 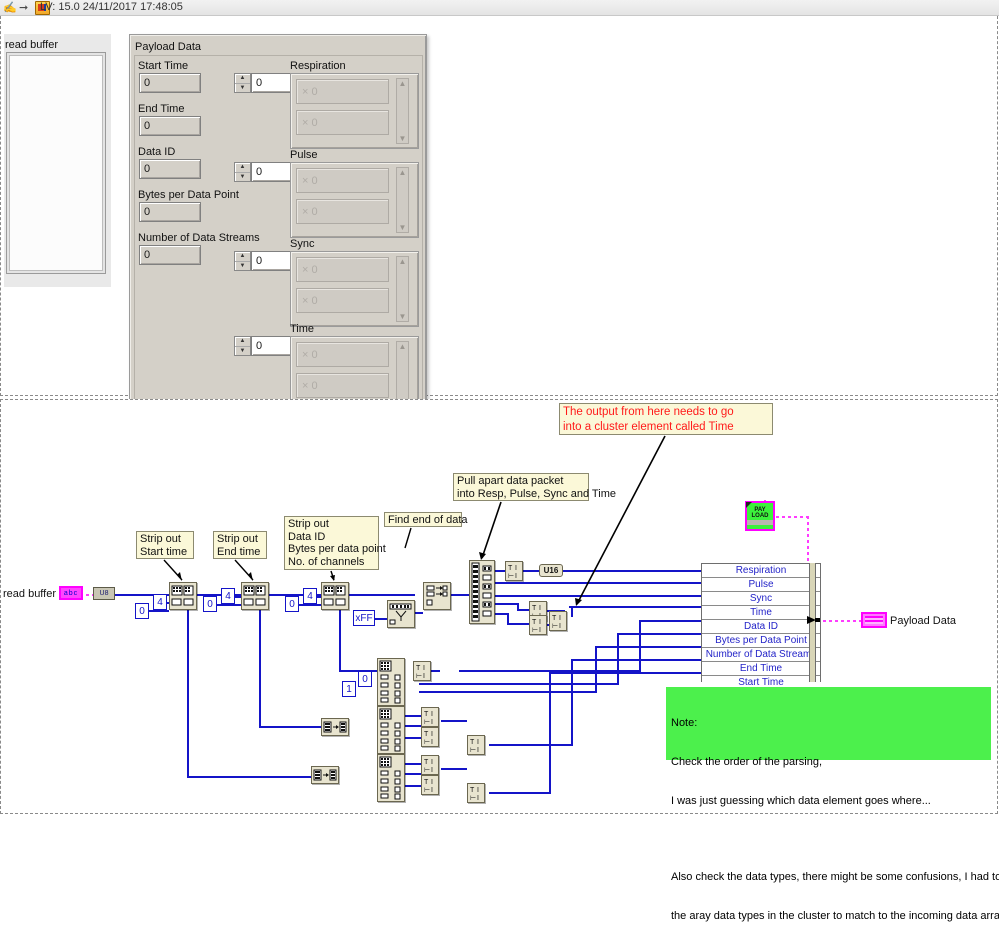 I want to click on sync-element-0: × 0, so click(x=342, y=269).